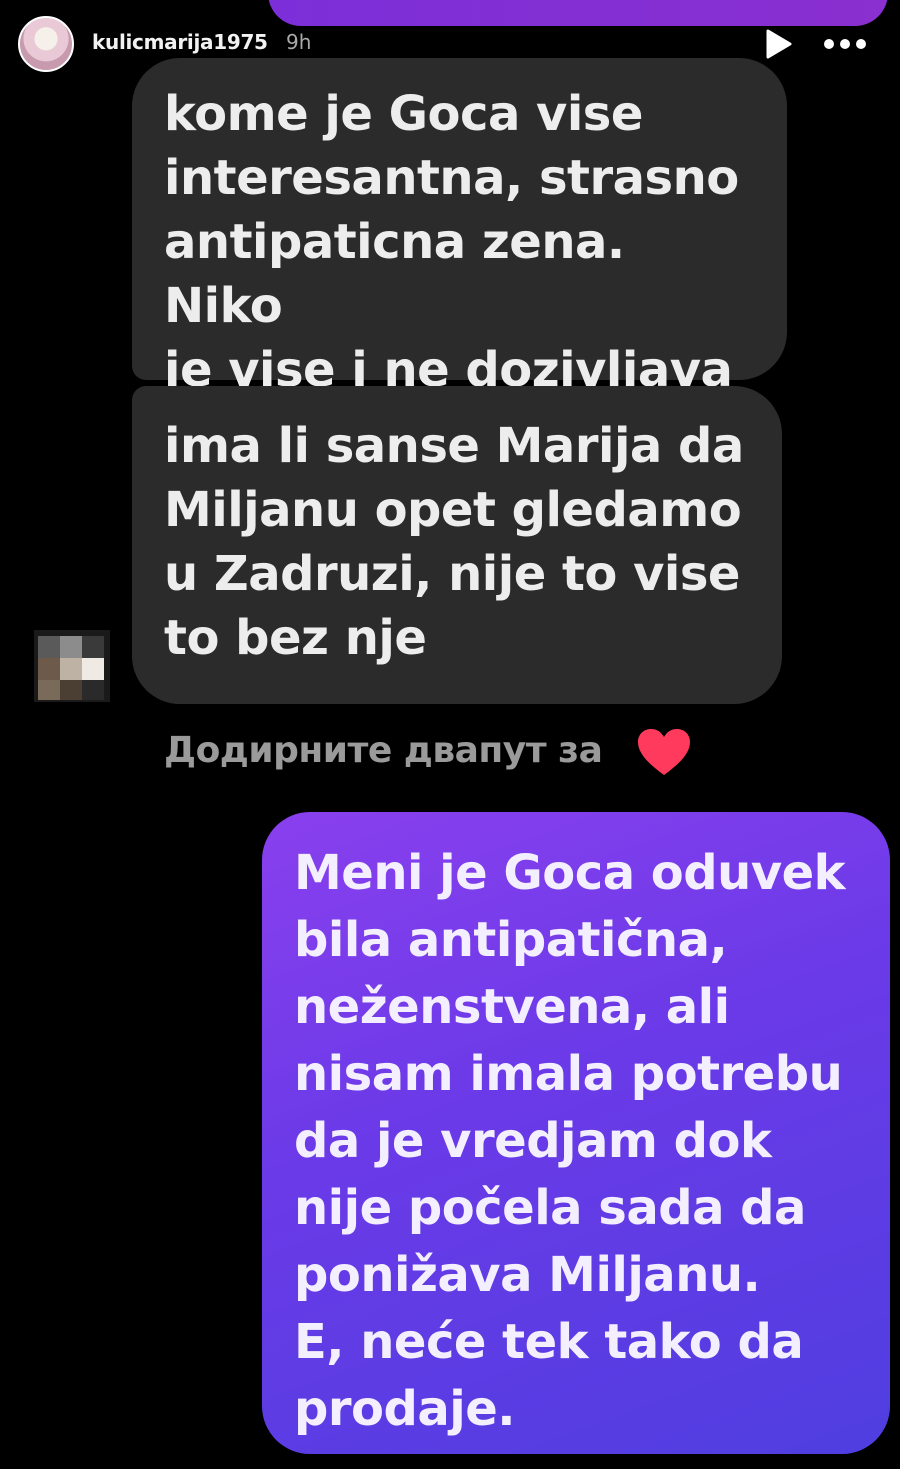 The width and height of the screenshot is (900, 1469). I want to click on play-icon, so click(778, 44).